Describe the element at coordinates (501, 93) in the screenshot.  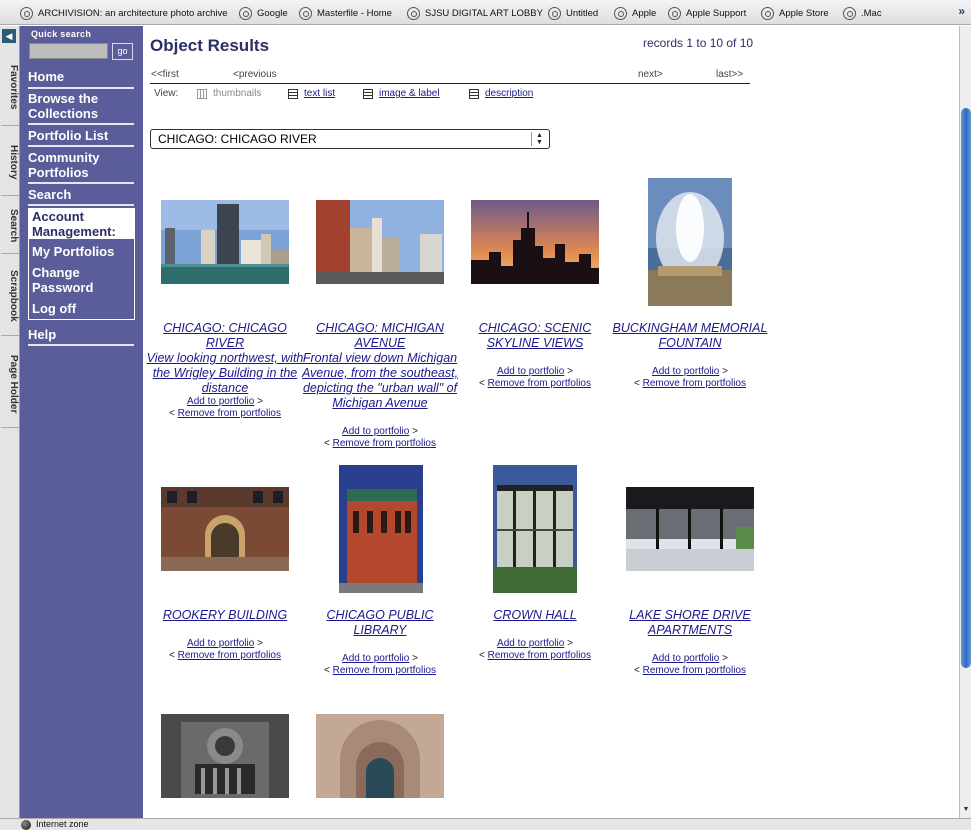
I see `view-description: description` at that location.